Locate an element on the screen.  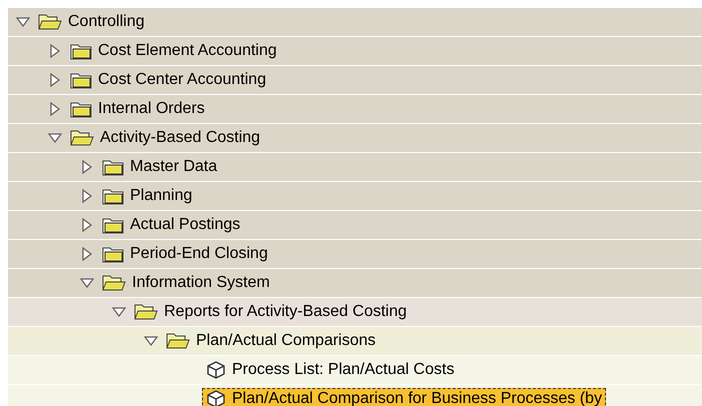
tree-item: Actual Postings is located at coordinates (171, 225).